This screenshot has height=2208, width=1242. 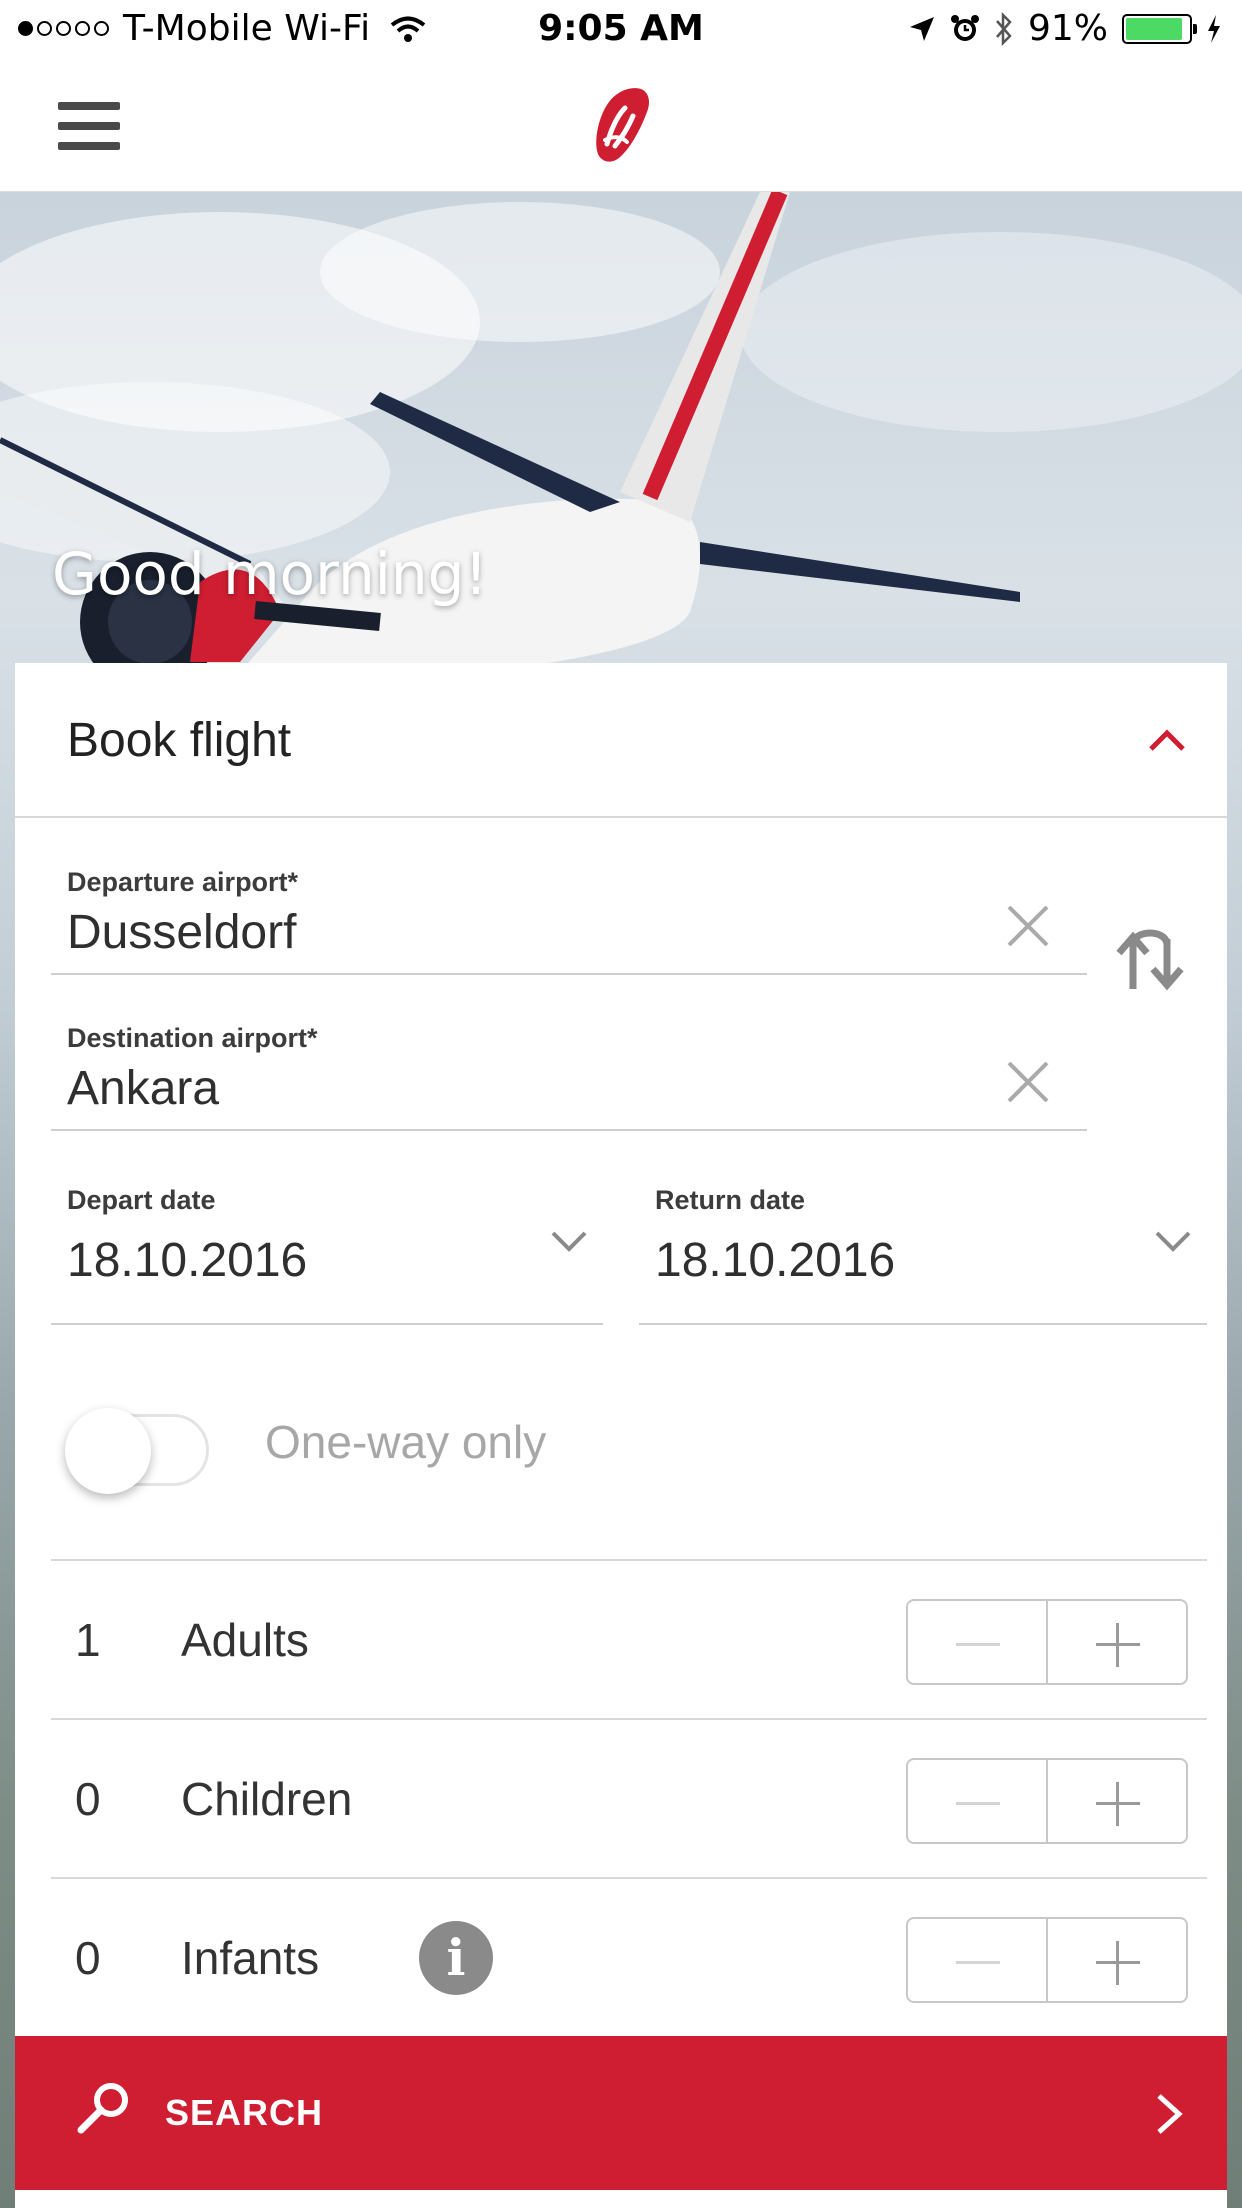 I want to click on passenger-row-adults: 1 Adults, so click(x=629, y=1639).